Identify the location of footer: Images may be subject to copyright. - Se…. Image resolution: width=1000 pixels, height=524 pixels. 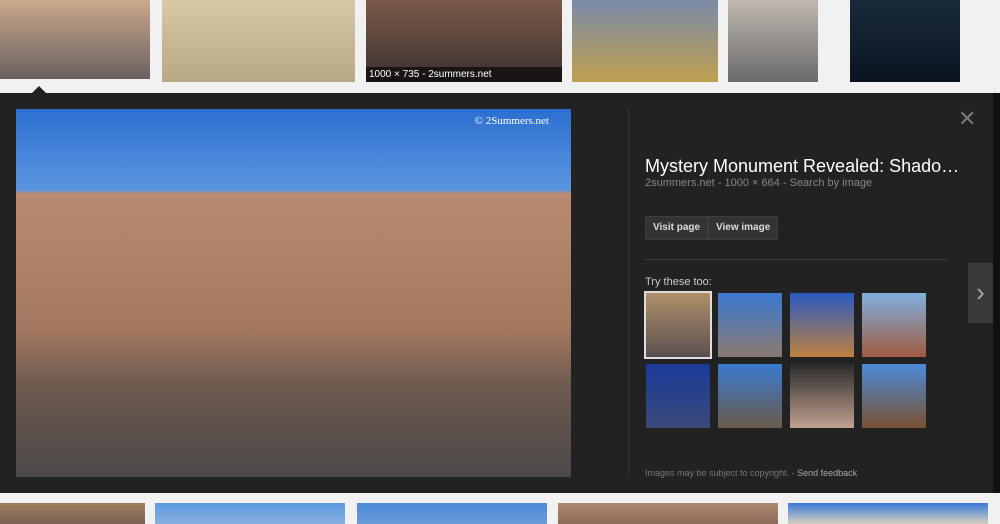
(751, 473).